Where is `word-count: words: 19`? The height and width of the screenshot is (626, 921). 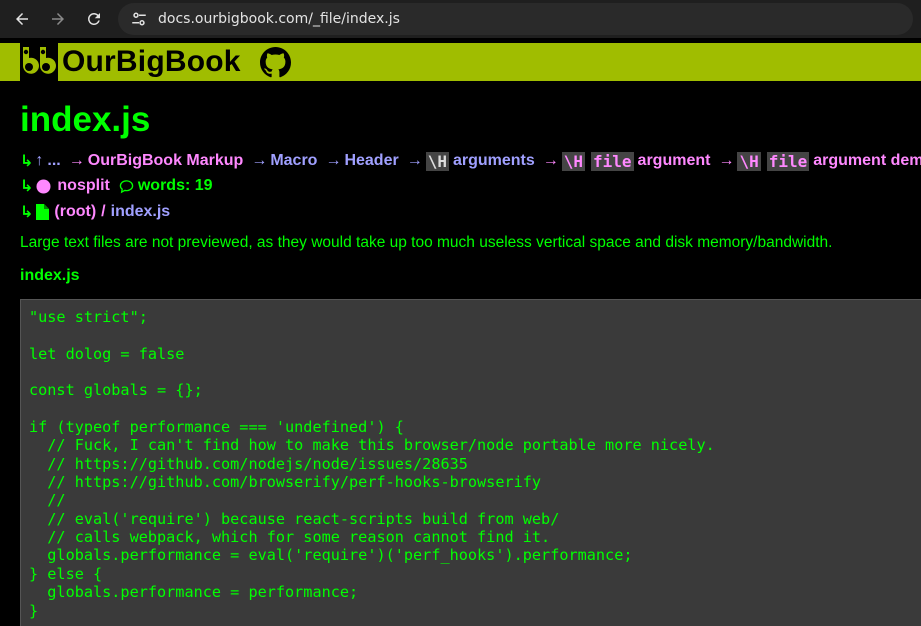
word-count: words: 19 is located at coordinates (175, 185).